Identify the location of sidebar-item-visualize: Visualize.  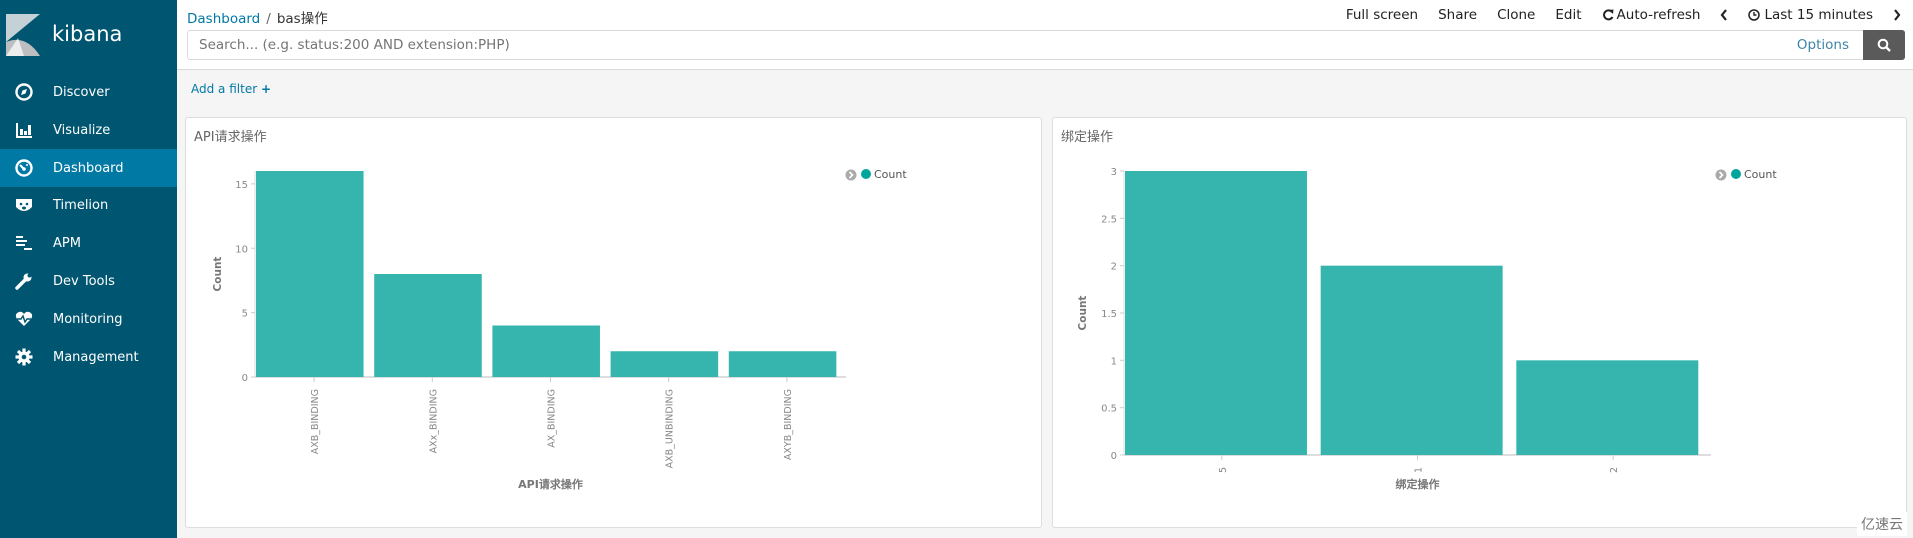
(88, 130).